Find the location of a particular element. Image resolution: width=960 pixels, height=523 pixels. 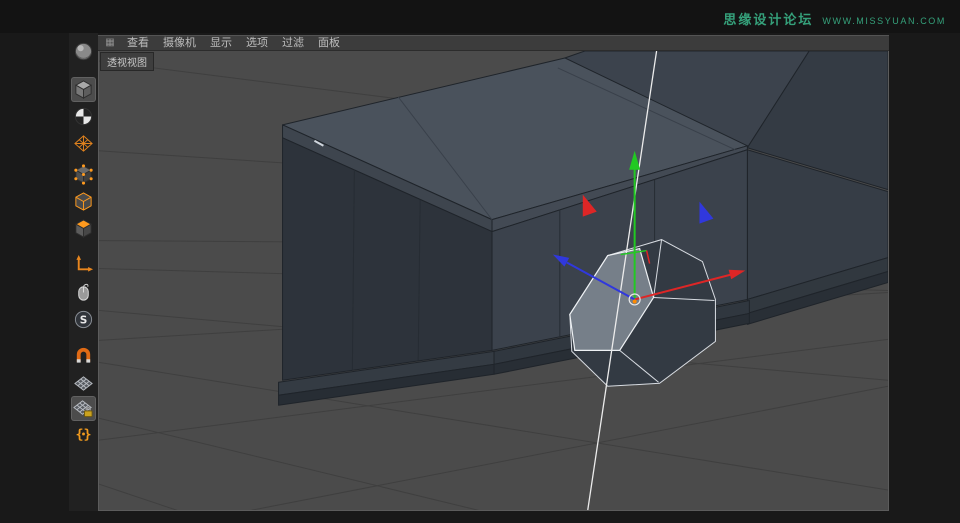

mouse-icon is located at coordinates (83, 292).